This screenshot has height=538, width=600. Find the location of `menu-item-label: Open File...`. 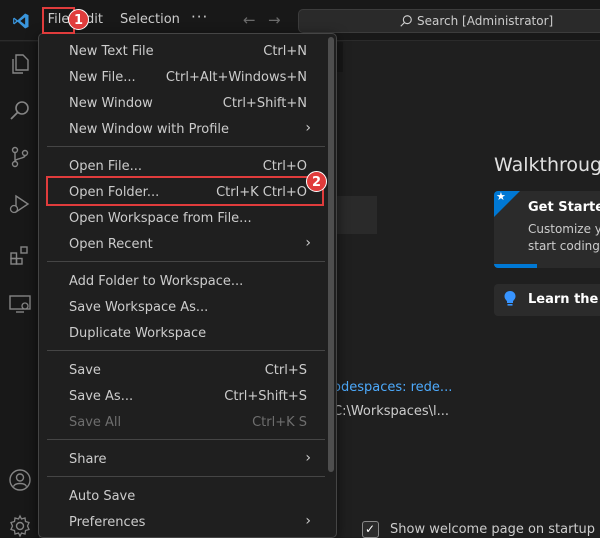

menu-item-label: Open File... is located at coordinates (106, 166).